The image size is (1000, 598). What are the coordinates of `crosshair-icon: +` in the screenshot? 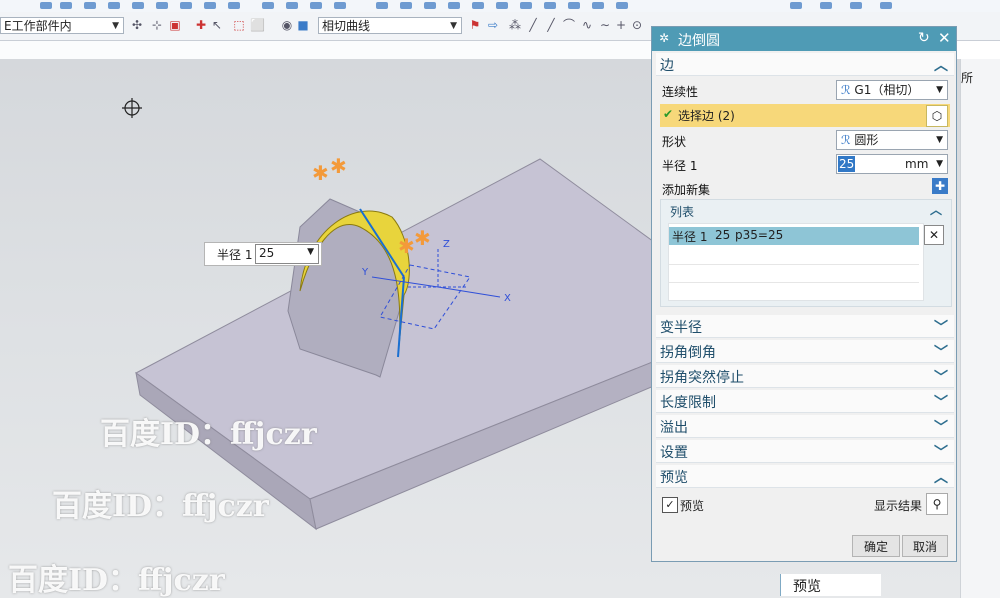 It's located at (621, 25).